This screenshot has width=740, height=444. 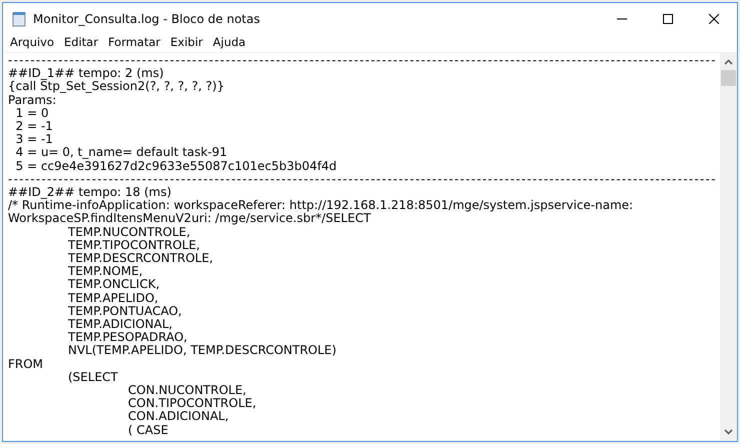 I want to click on log-line: 2 = -1, so click(x=33, y=127).